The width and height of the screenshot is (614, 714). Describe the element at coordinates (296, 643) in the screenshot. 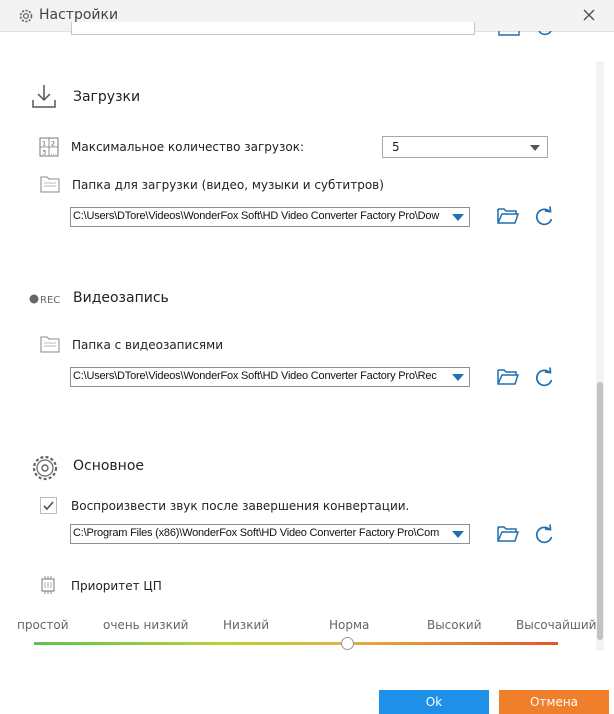

I see `cpu-priority-slider` at that location.